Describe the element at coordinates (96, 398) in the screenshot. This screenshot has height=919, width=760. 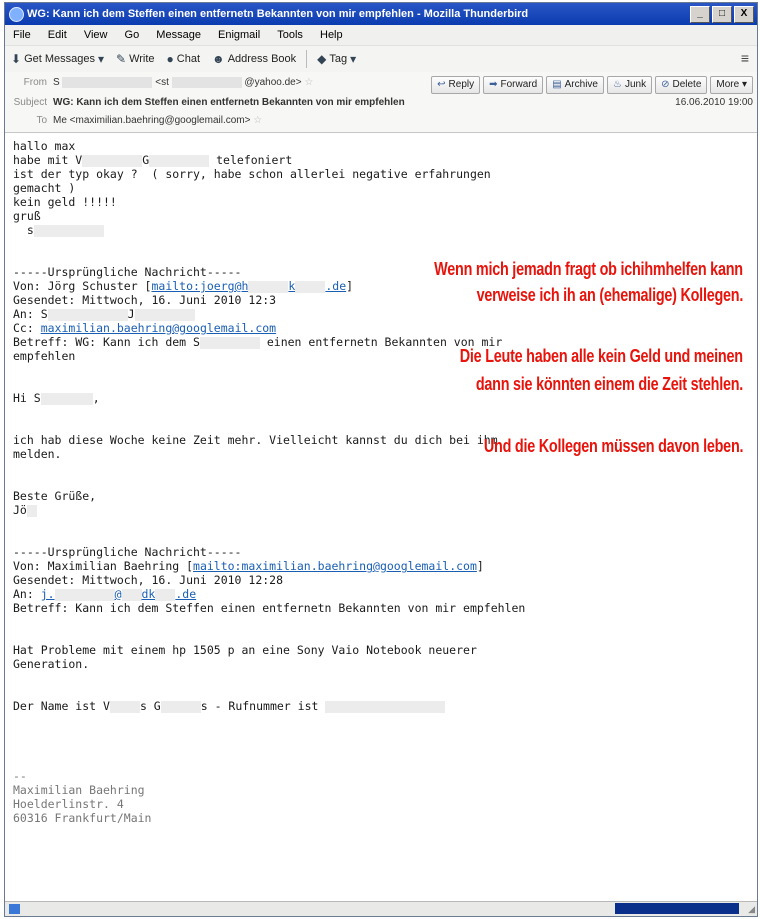
I see `body-text: ,` at that location.